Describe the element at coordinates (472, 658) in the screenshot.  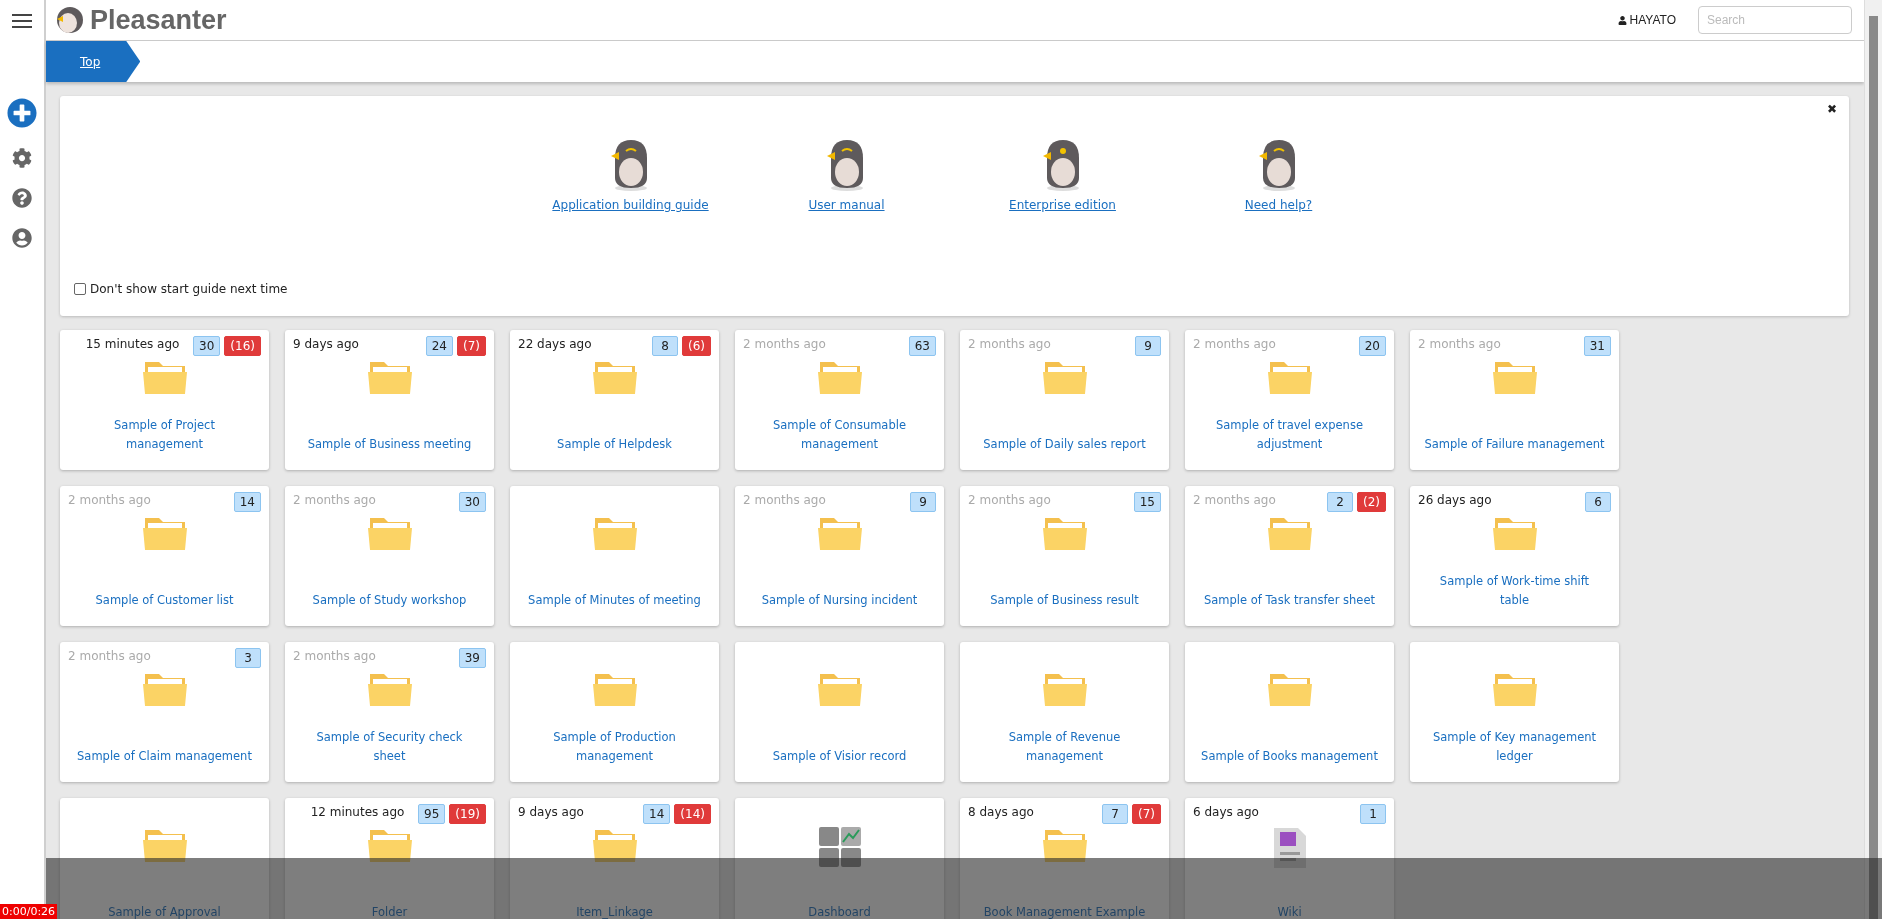
I see `count-badge: 39` at that location.